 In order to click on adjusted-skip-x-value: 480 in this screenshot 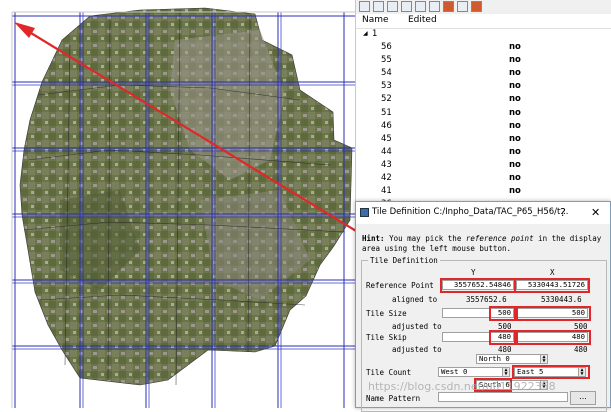, I will do `click(581, 349)`.